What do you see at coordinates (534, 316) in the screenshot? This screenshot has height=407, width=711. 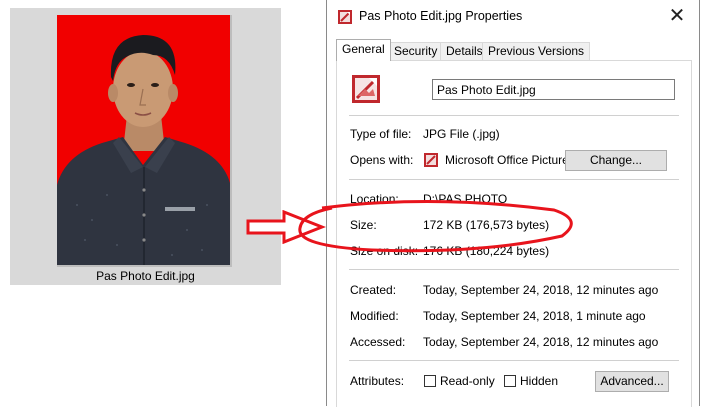 I see `modified-value: Today, September 24, 2018, 1 minute ago` at bounding box center [534, 316].